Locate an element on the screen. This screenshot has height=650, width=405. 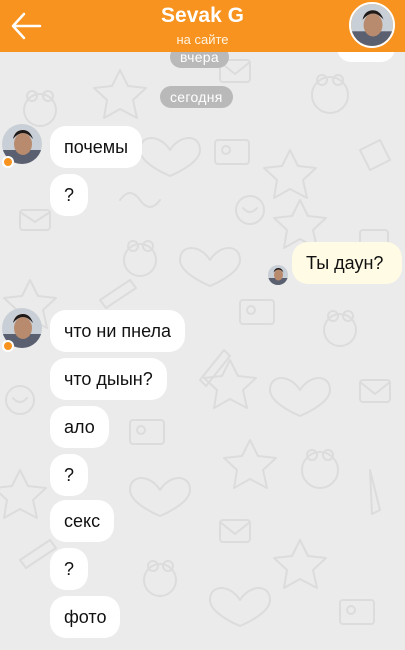
contact-name: Sevak G is located at coordinates (202, 16).